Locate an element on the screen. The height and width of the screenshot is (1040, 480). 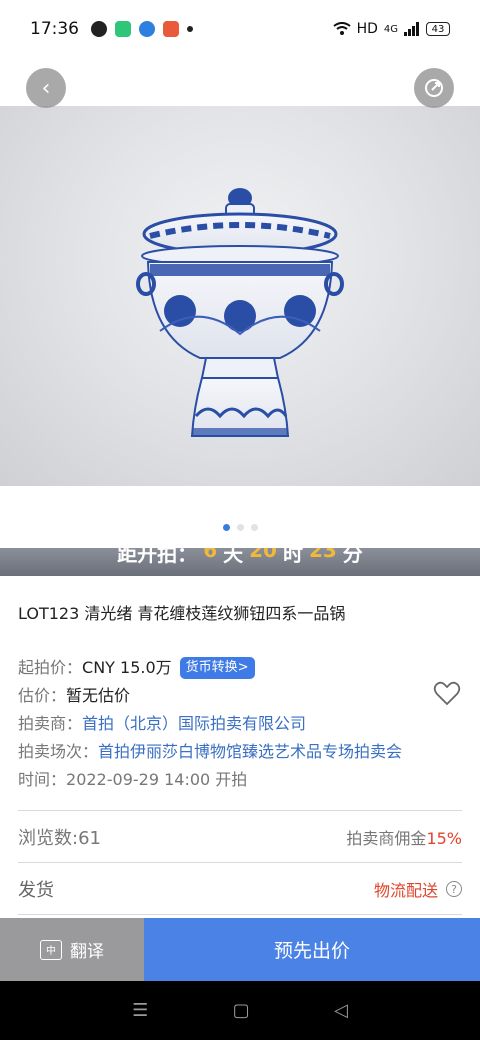
home-icon: ▢ is located at coordinates (241, 1010).